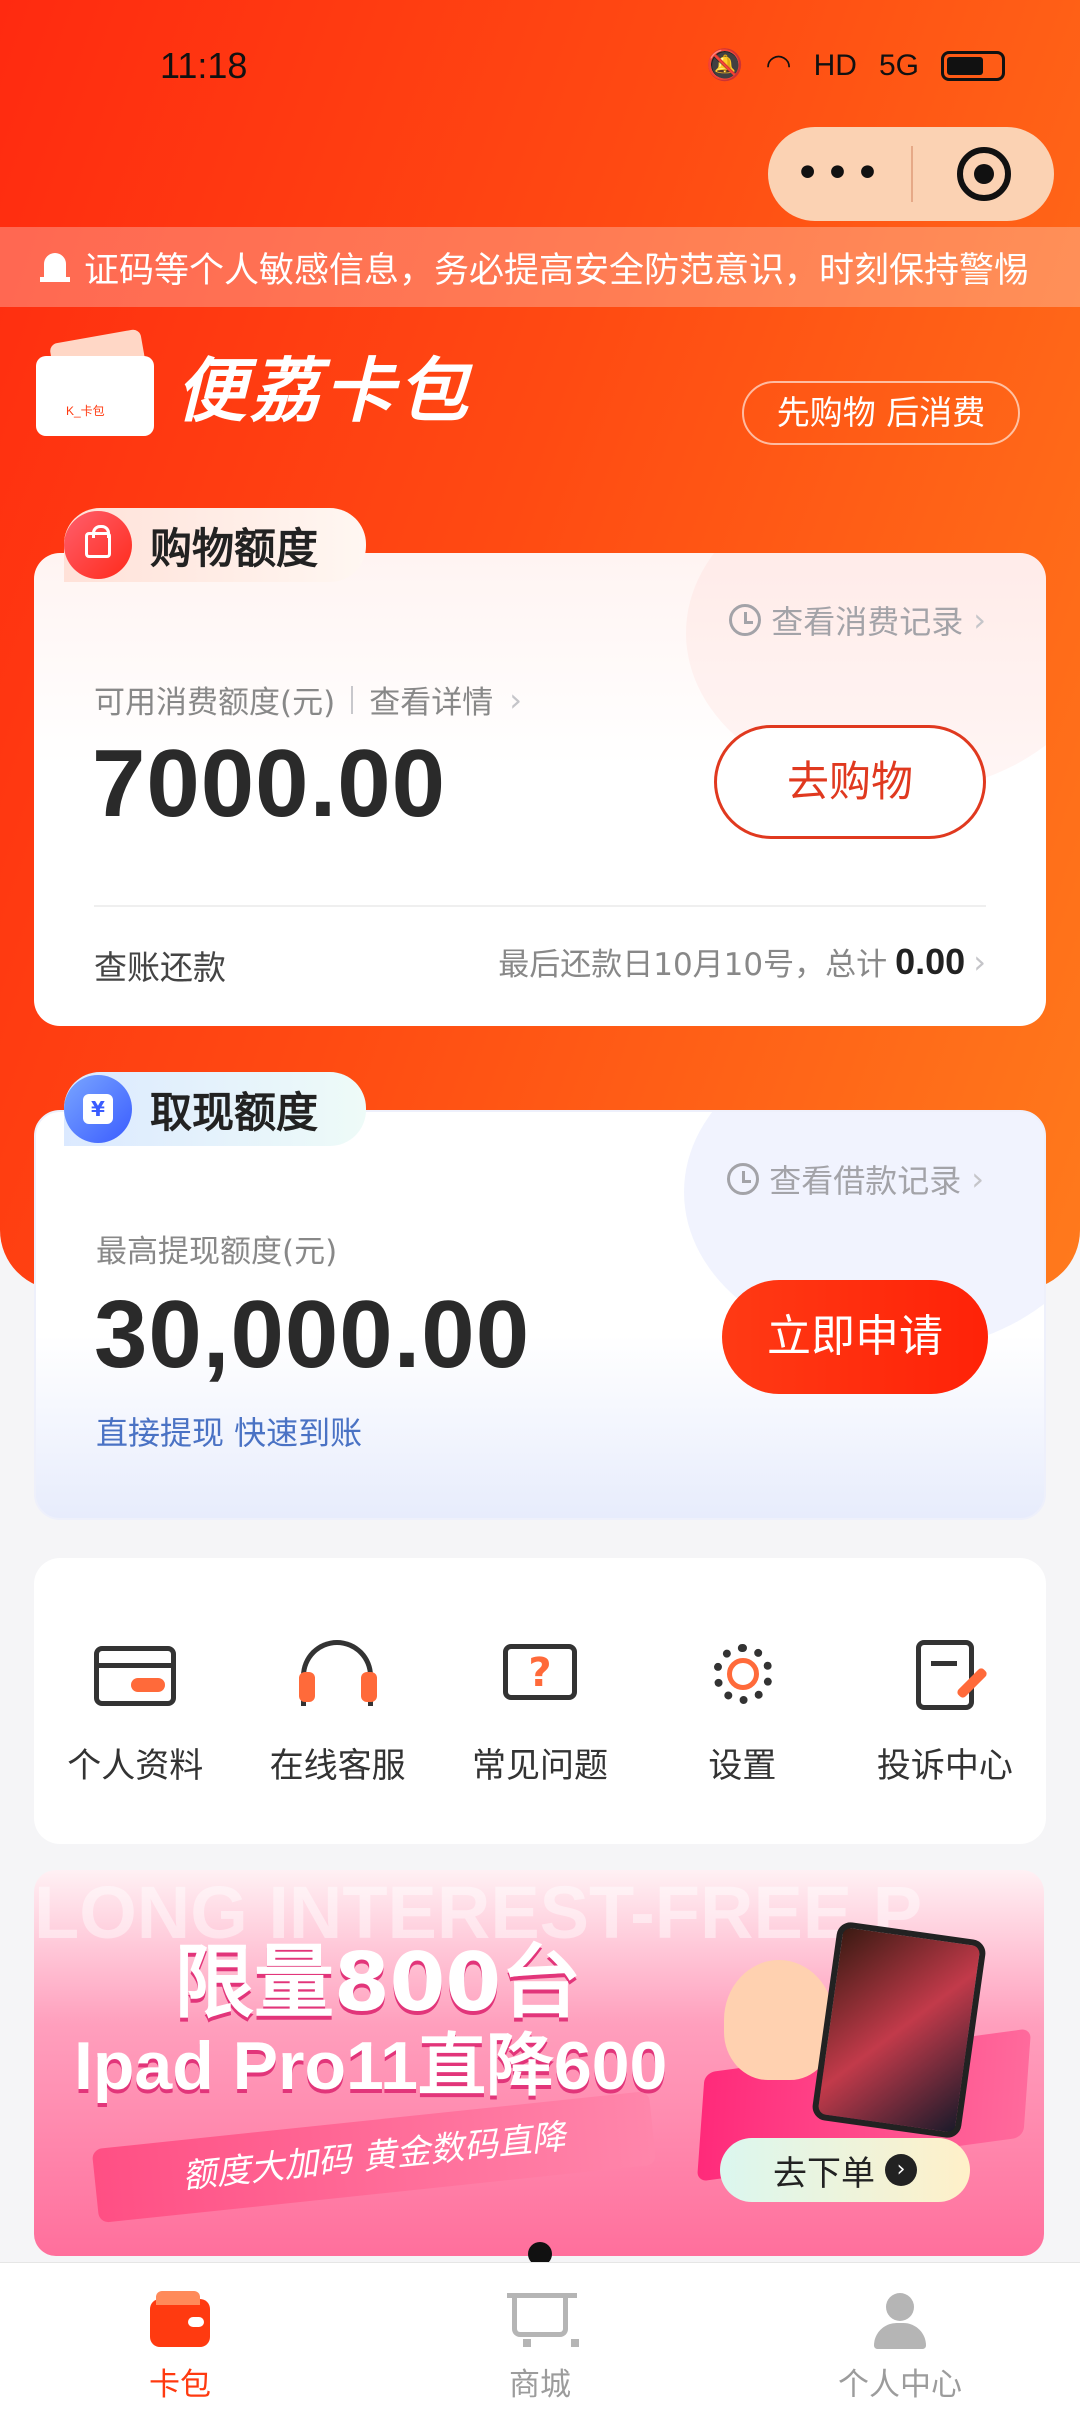  I want to click on divider, so click(540, 906).